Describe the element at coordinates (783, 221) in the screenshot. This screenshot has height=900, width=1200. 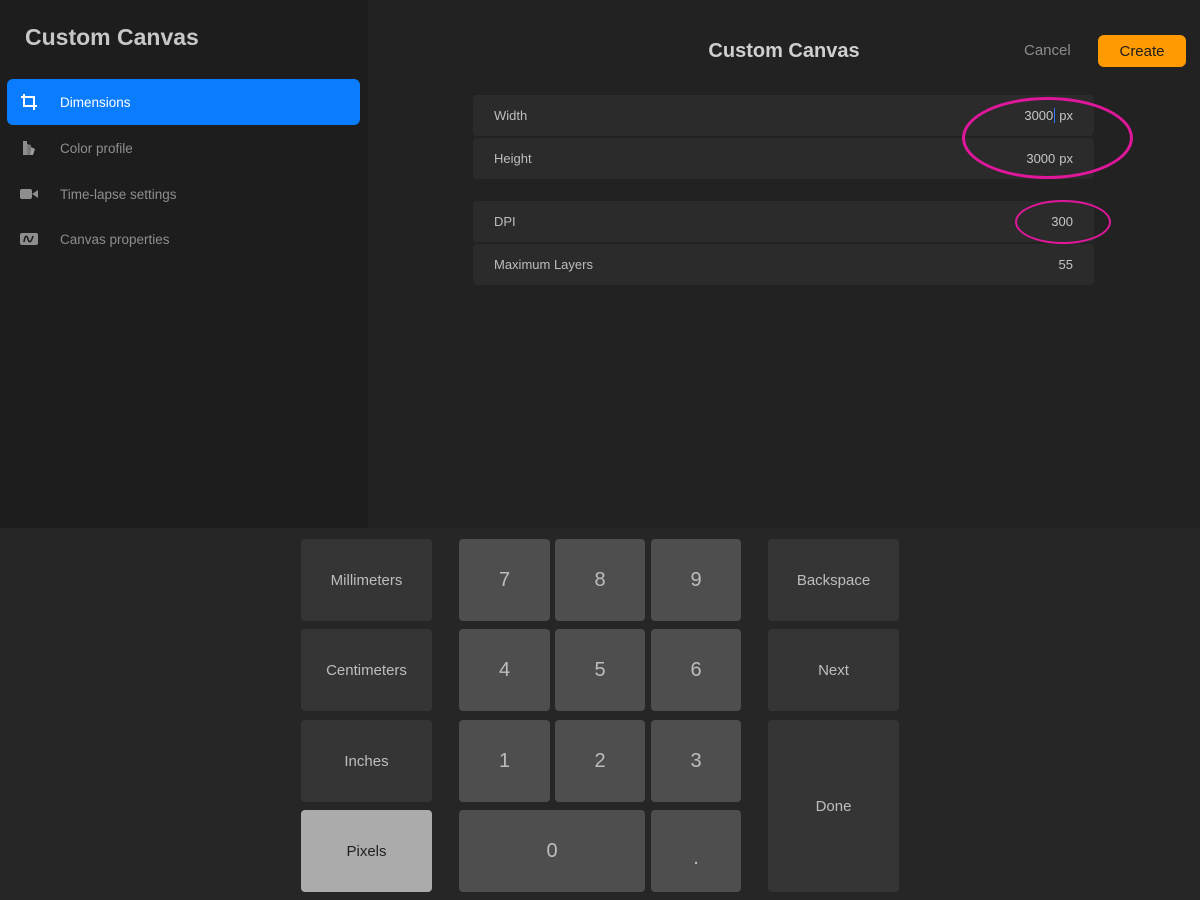
I see `dpi-field: DPI 300` at that location.